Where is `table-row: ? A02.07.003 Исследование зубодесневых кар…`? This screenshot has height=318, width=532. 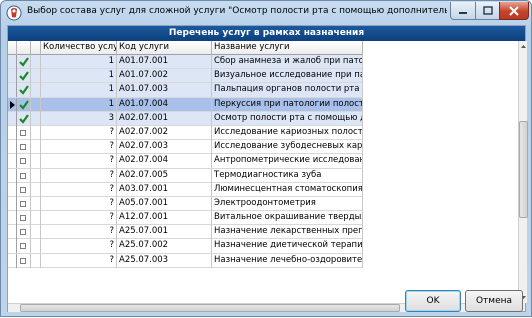 table-row: ? A02.07.003 Исследование зубодесневых кар… is located at coordinates (185, 147).